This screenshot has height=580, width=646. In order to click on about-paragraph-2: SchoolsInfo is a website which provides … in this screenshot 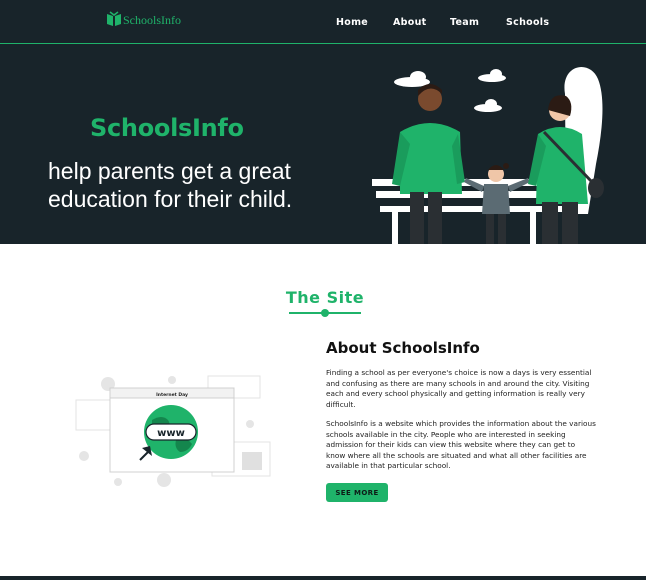, I will do `click(461, 444)`.